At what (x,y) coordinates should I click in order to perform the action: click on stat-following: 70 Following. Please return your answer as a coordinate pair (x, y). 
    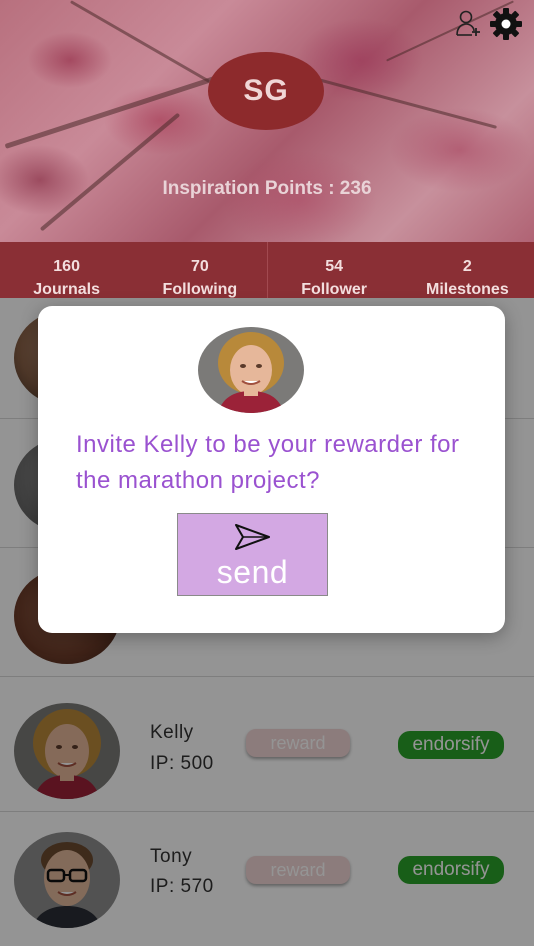
    Looking at the image, I should click on (199, 270).